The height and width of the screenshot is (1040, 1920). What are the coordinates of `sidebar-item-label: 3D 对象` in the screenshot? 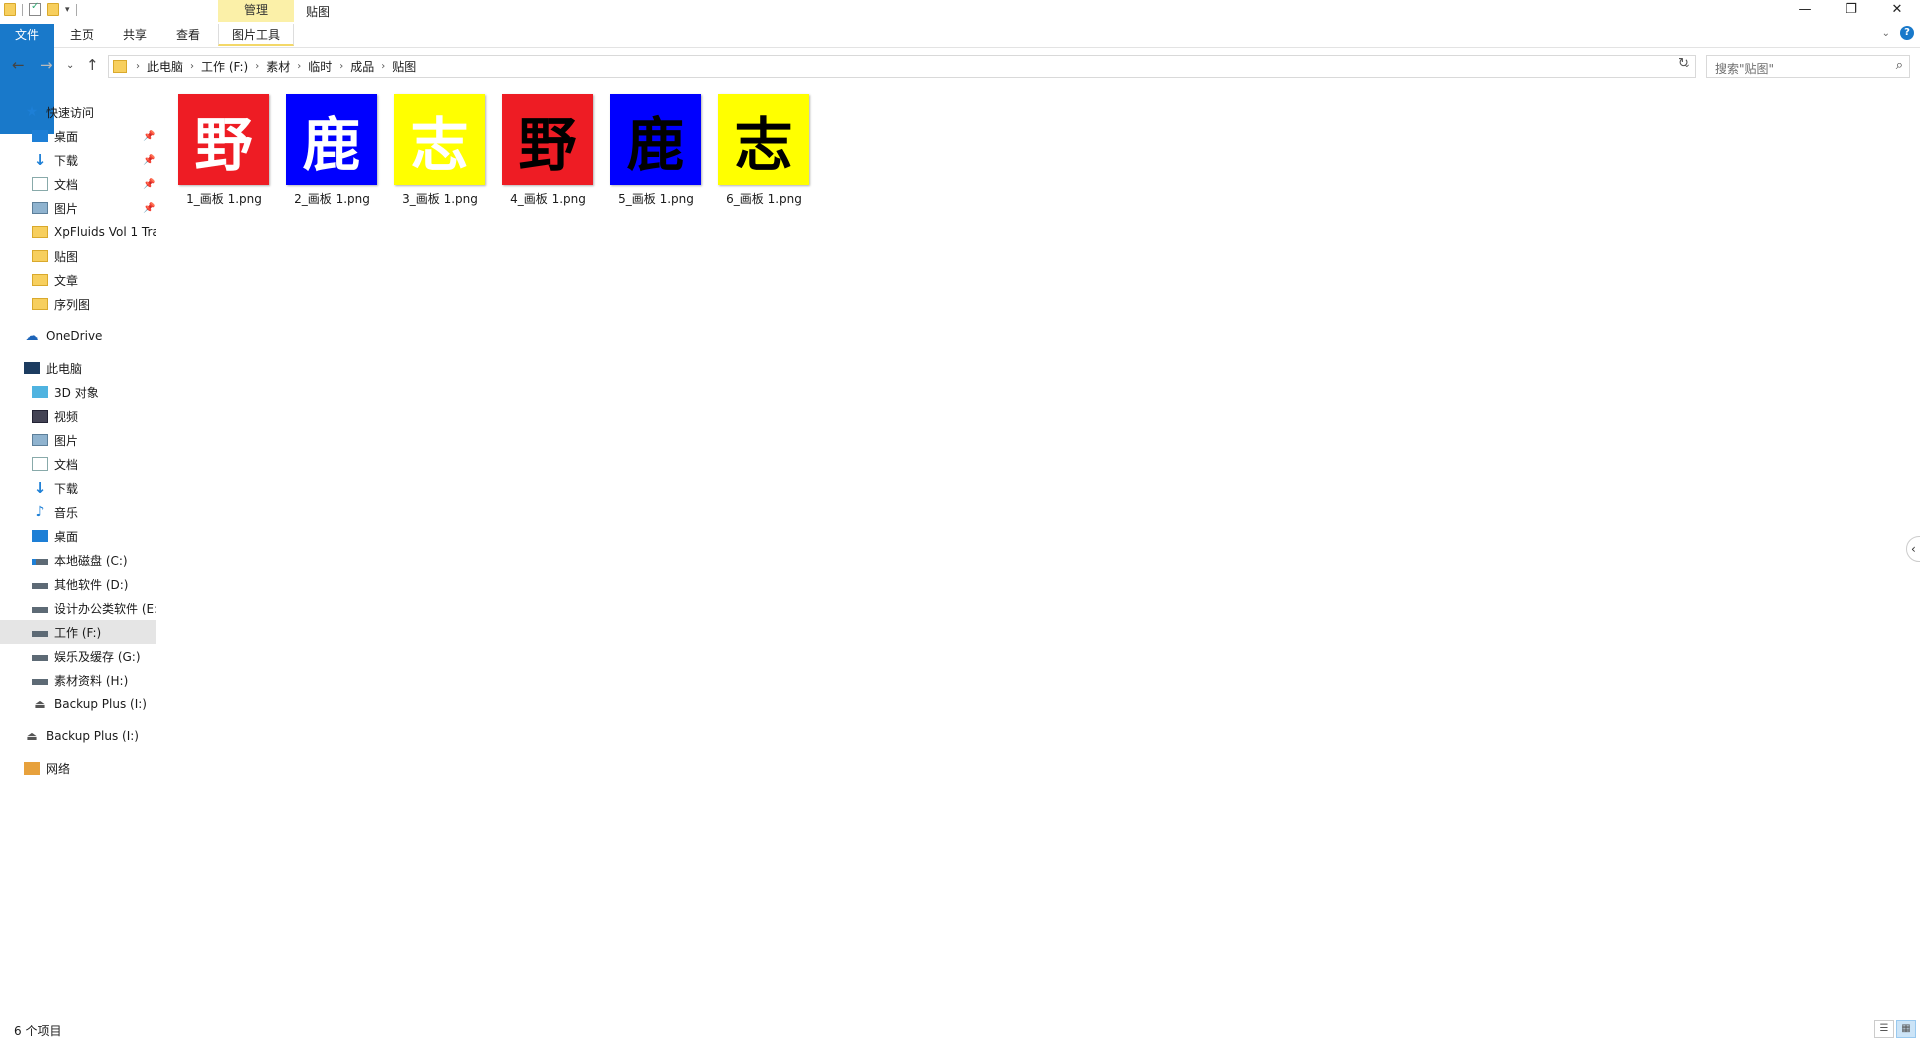 It's located at (76, 392).